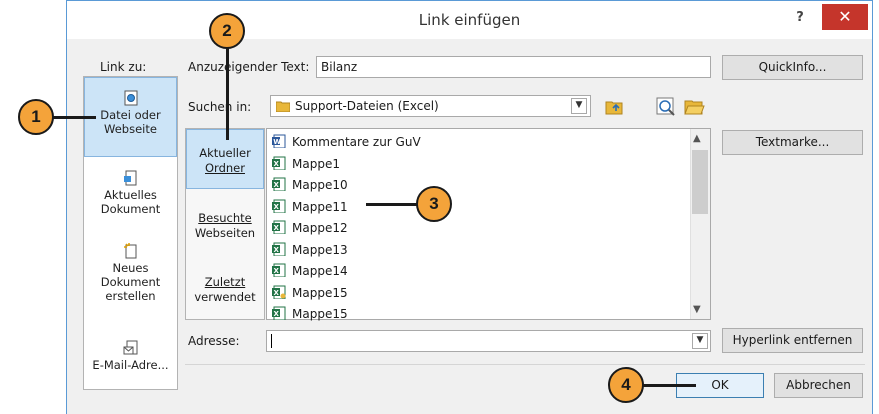  I want to click on file-name: Mappe10, so click(320, 185).